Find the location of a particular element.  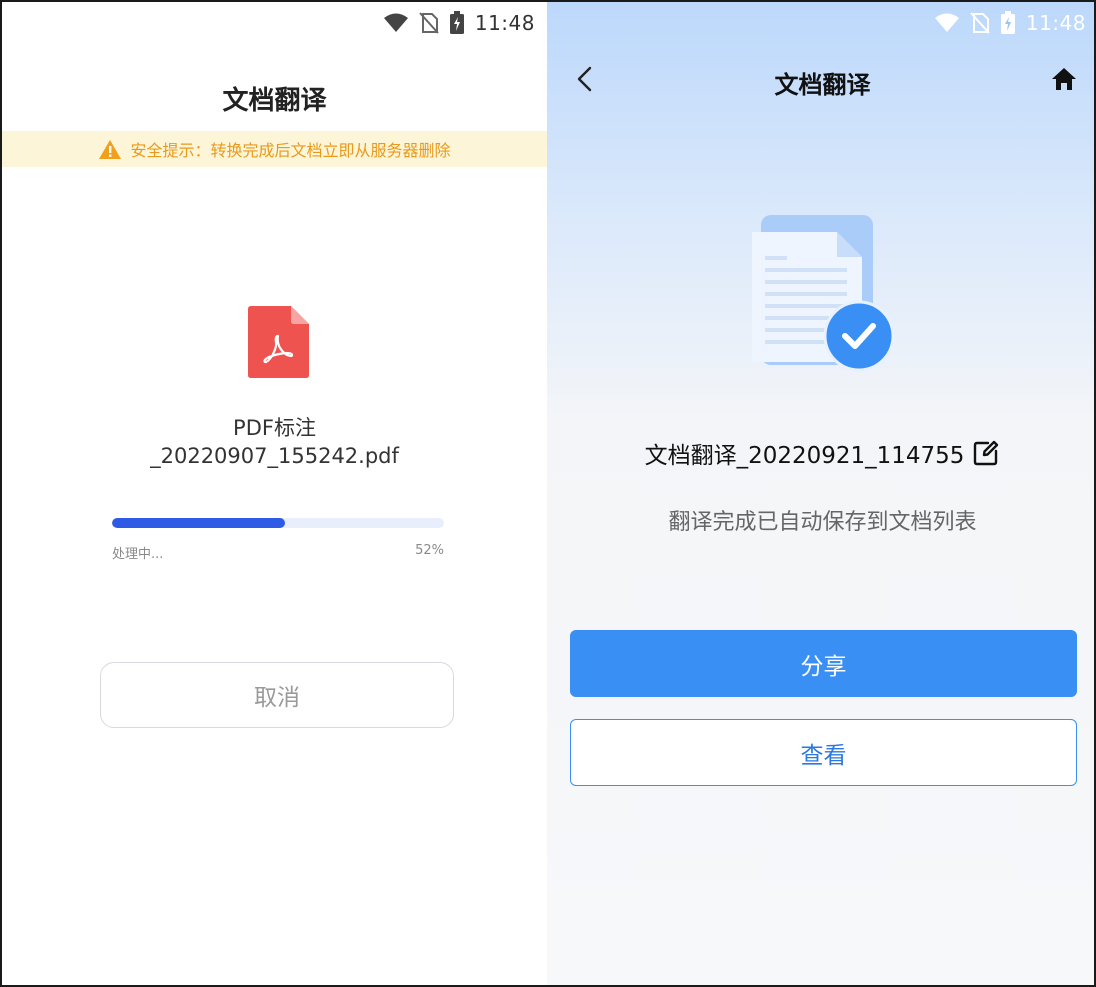

document-name: 文档翻译_20220921_114755 is located at coordinates (804, 456).